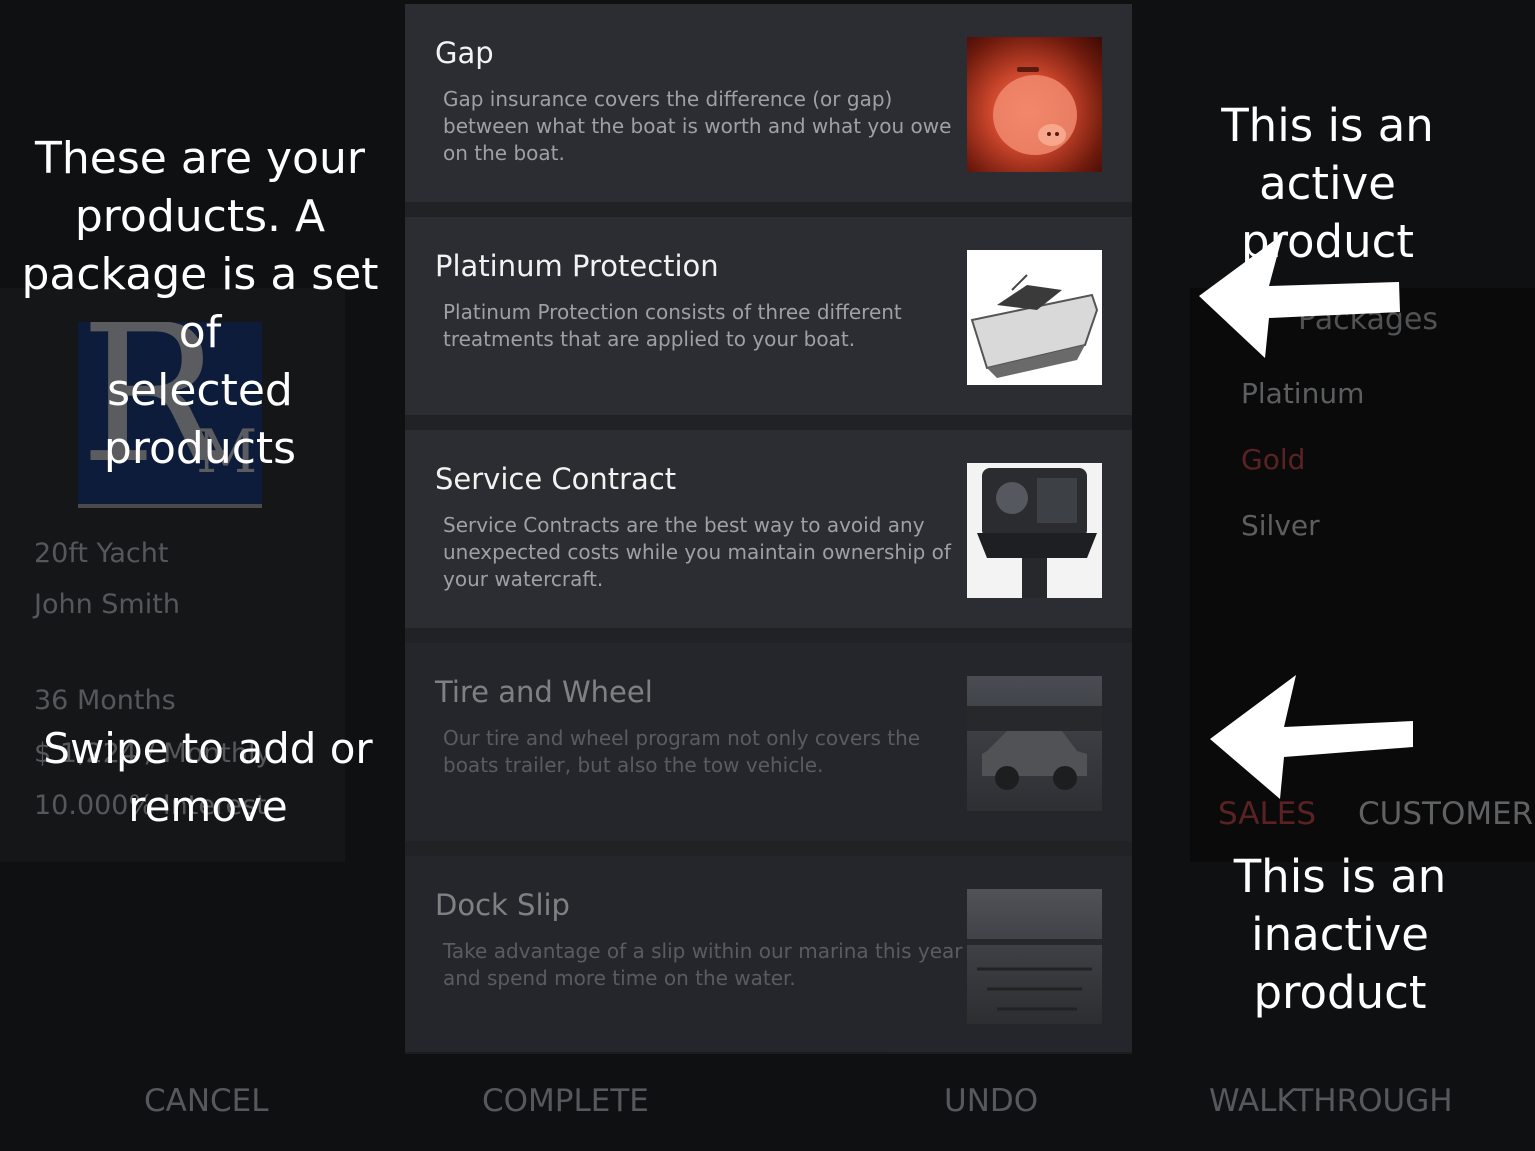 The height and width of the screenshot is (1151, 1535). Describe the element at coordinates (208, 777) in the screenshot. I see `walkthrough-swipe-note: Swipe to add or remove` at that location.